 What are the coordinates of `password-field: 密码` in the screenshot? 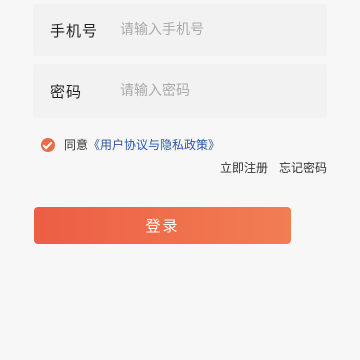 It's located at (180, 91).